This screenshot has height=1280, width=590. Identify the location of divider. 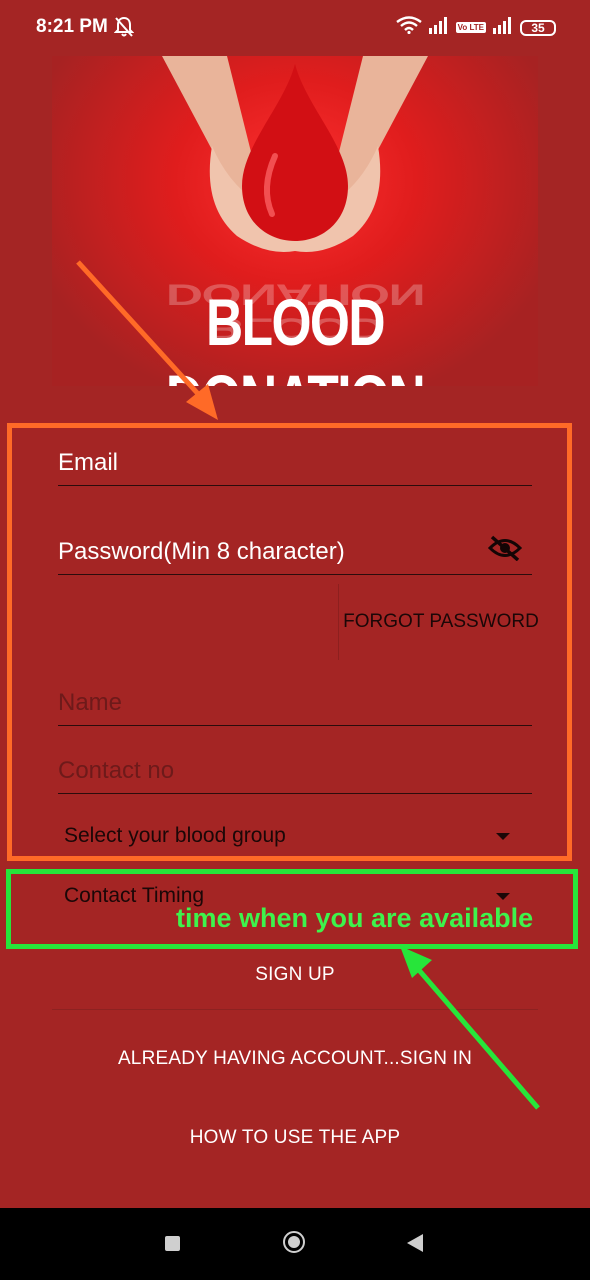
(295, 1009).